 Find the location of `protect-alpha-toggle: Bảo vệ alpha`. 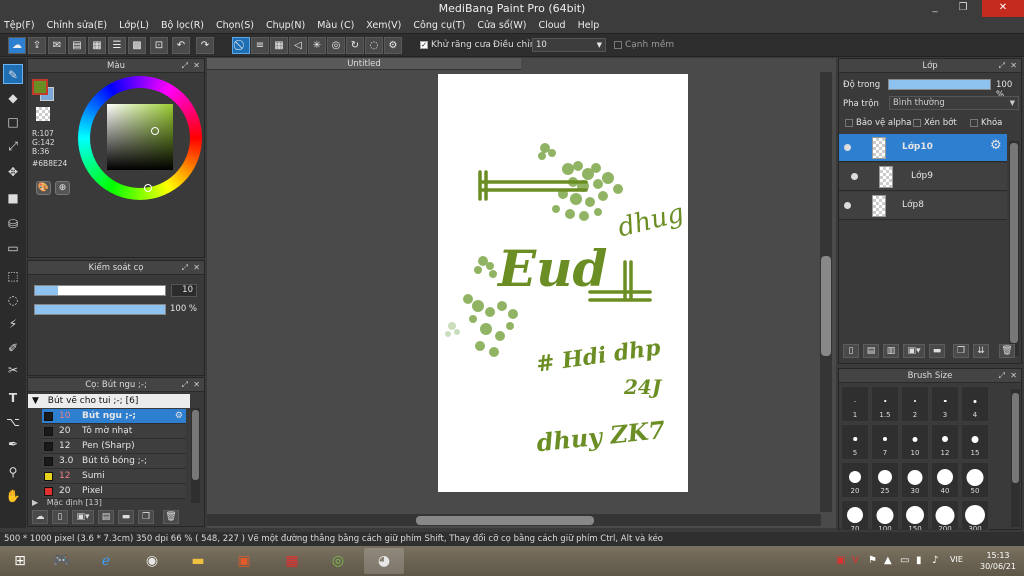

protect-alpha-toggle: Bảo vệ alpha is located at coordinates (878, 123).